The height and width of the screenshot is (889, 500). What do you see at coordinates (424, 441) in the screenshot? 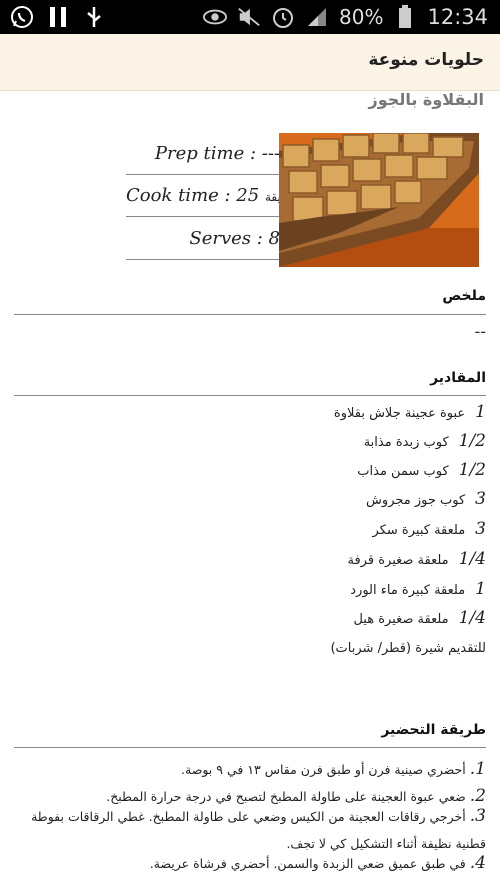
I see `ingredient-item: 1/2كوب زبدة مذابة` at bounding box center [424, 441].